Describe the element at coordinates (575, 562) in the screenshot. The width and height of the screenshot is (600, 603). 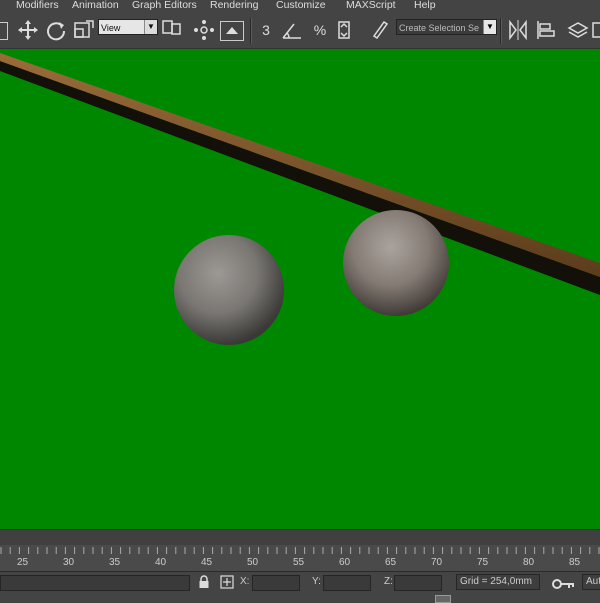
I see `tick-label: 85` at that location.